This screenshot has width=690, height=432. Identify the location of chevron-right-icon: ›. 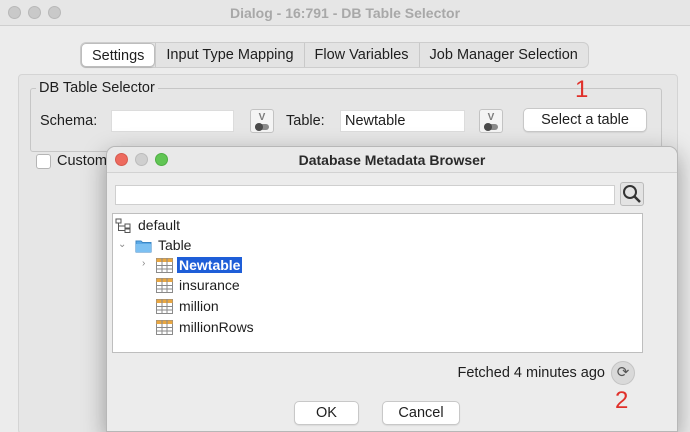
(143, 263).